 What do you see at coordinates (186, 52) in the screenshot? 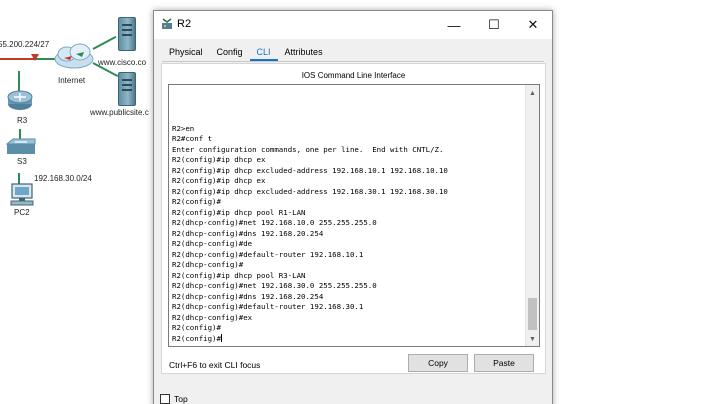
I see `tab-physical: Physical` at bounding box center [186, 52].